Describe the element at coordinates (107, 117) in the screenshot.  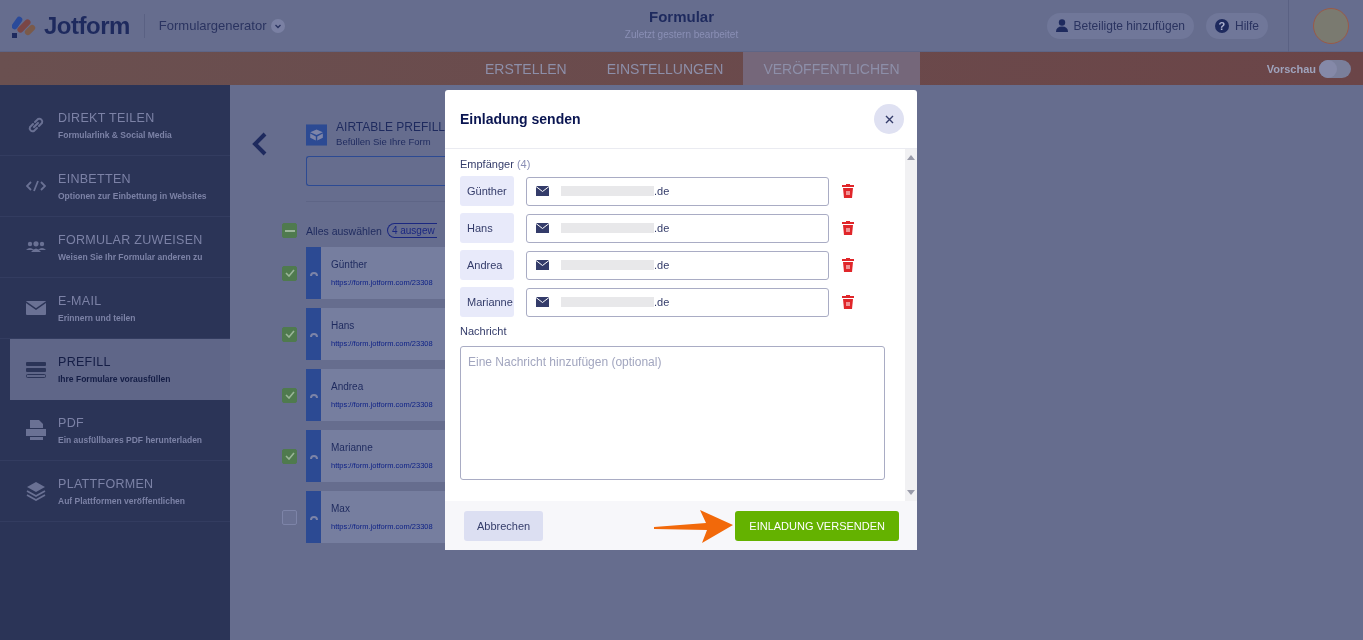
I see `sidebar-item-title: DIREKT TEILEN` at that location.